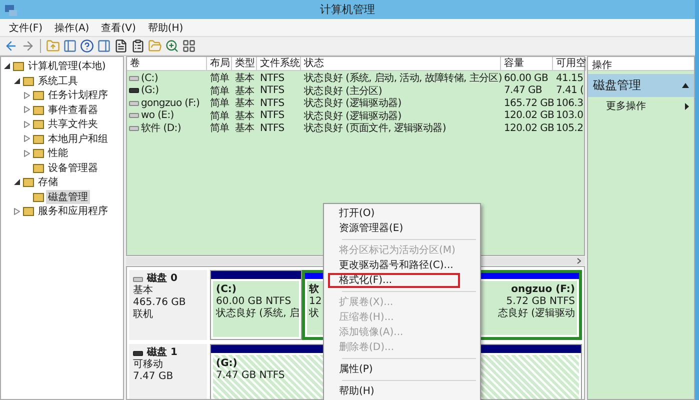  I want to click on disk-info: 可移动, so click(148, 365).